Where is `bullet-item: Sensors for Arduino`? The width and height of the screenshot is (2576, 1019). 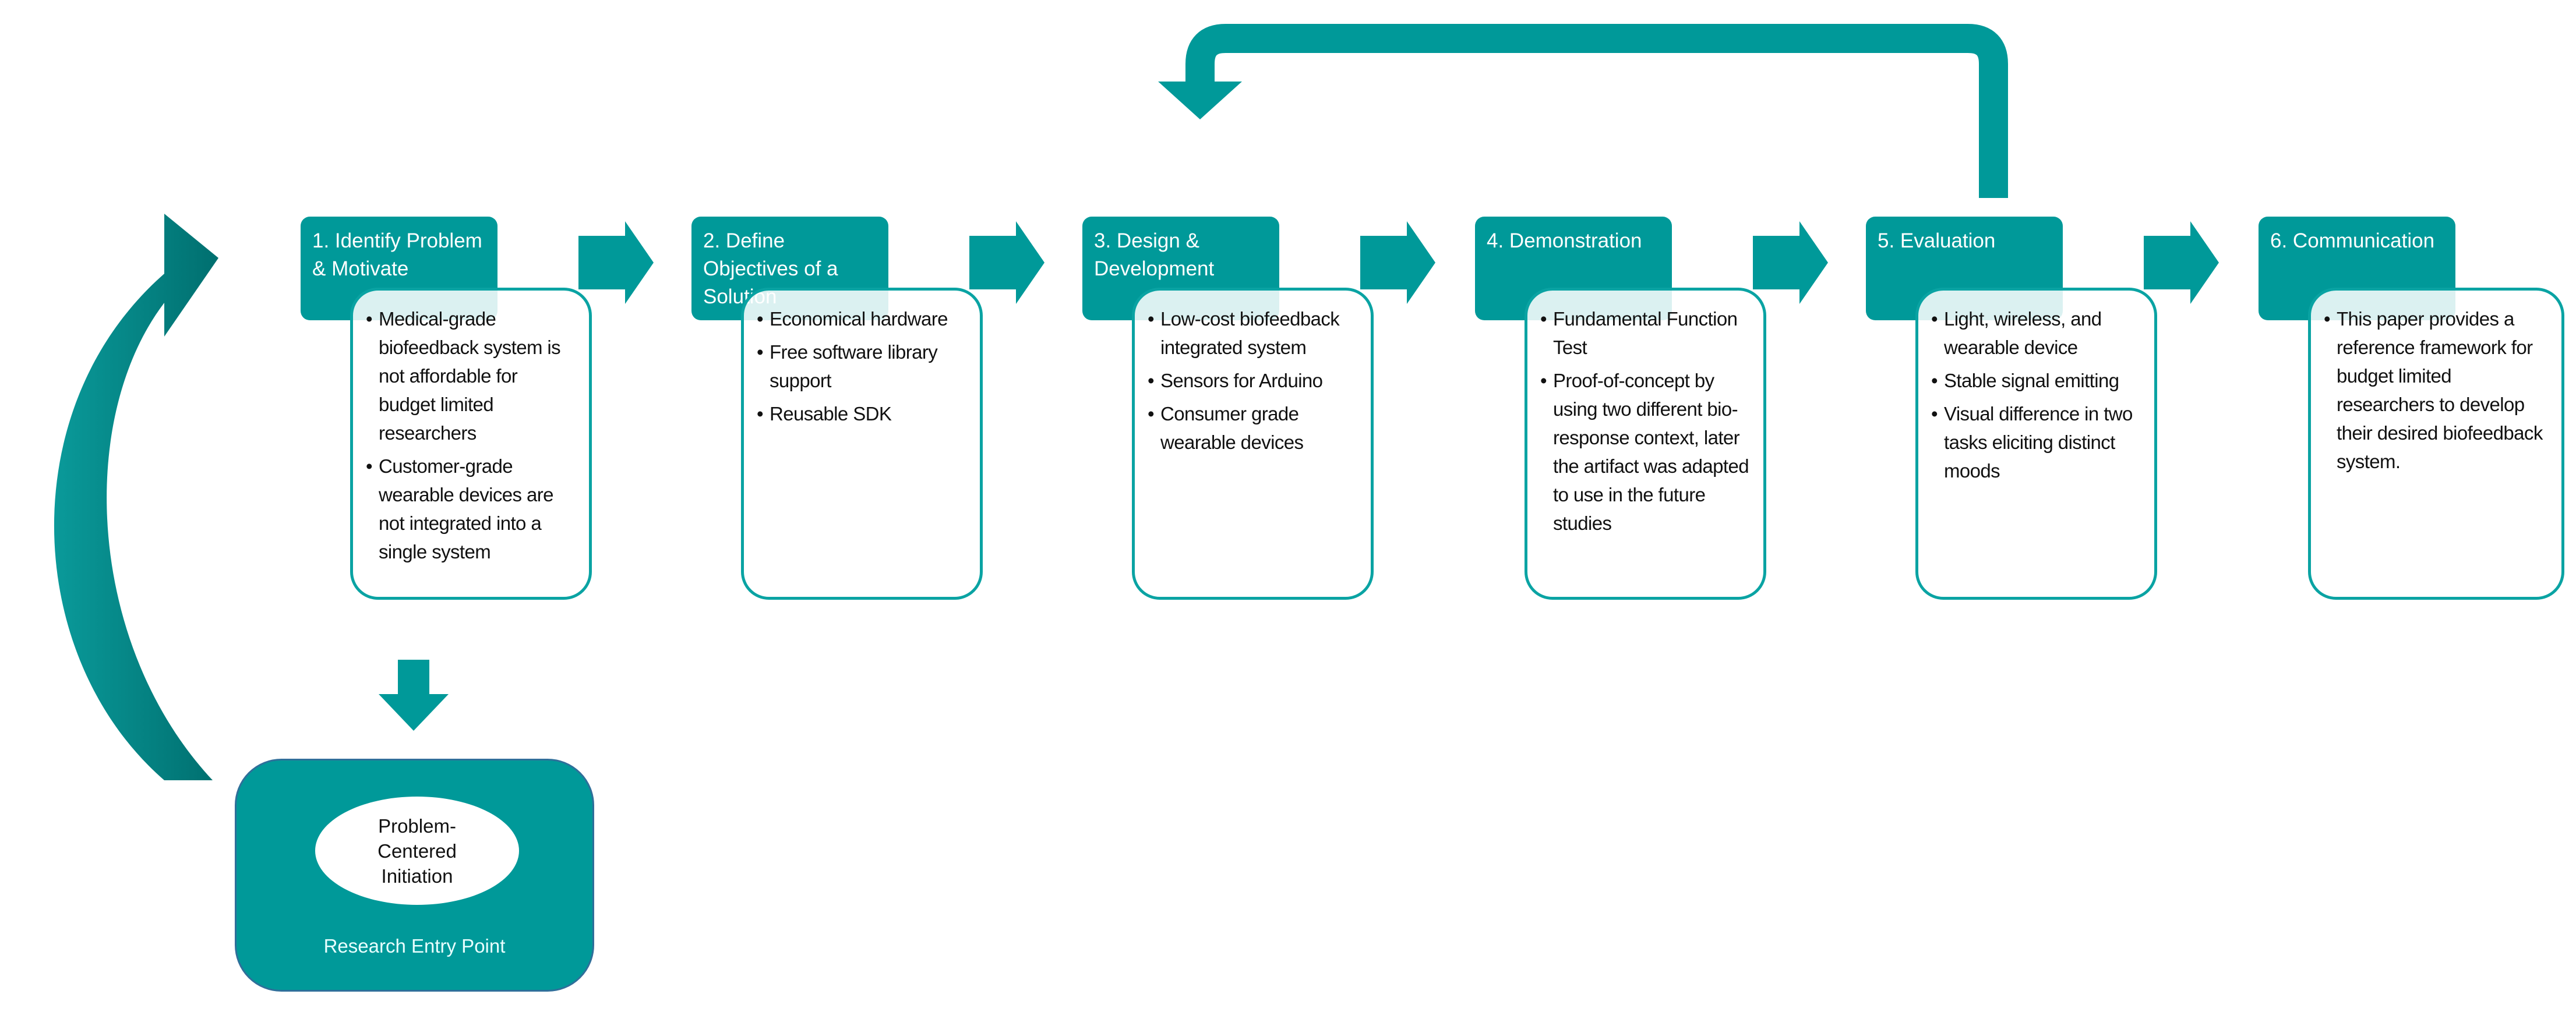
bullet-item: Sensors for Arduino is located at coordinates (1254, 380).